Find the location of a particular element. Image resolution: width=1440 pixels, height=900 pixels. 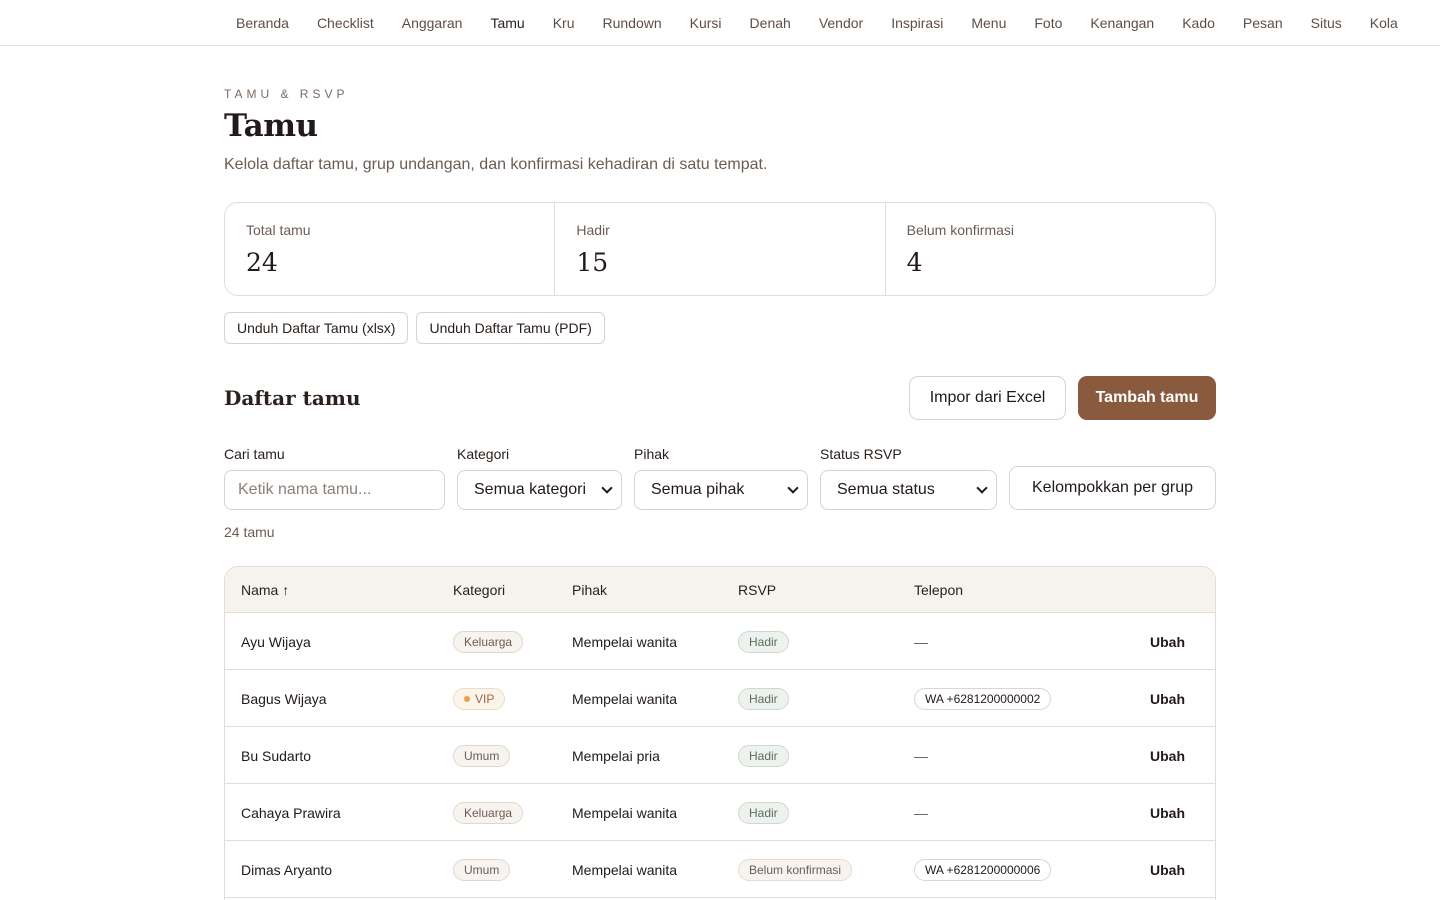

stat-label: Total tamu is located at coordinates (278, 230).